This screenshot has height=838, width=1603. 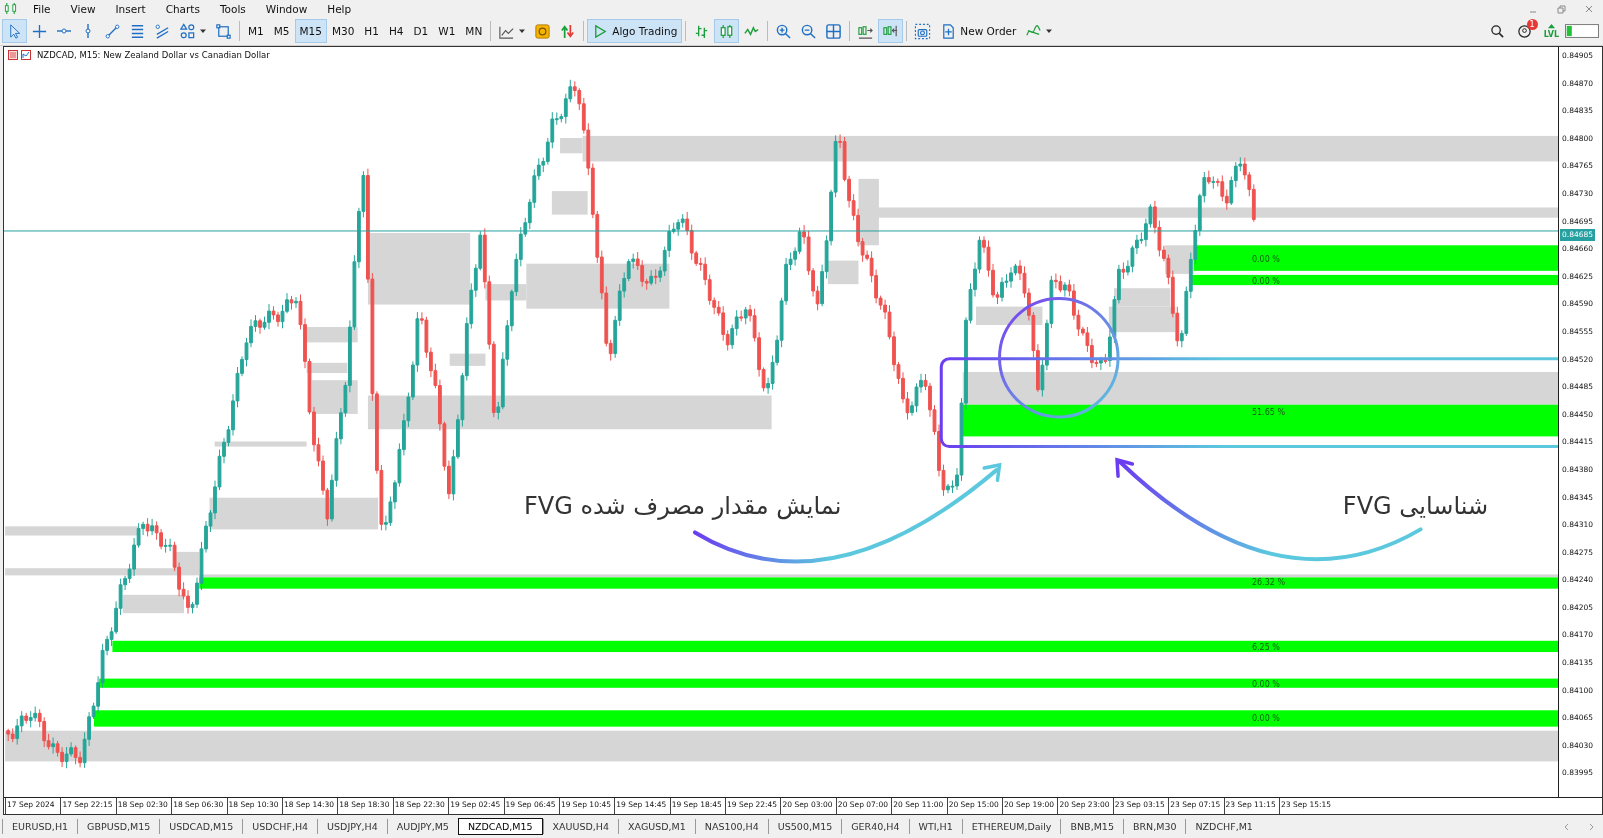 I want to click on timeframe-button: M1, so click(x=256, y=31).